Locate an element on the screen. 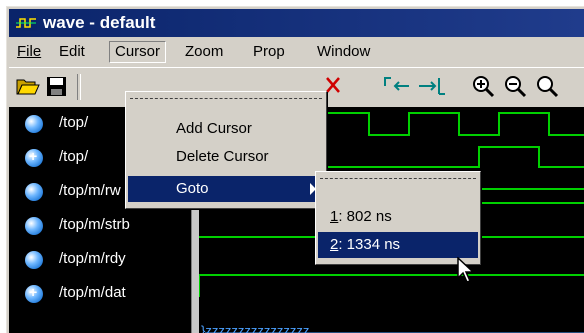 This screenshot has width=584, height=333. signal-row: /top/m/dat is located at coordinates (100, 294).